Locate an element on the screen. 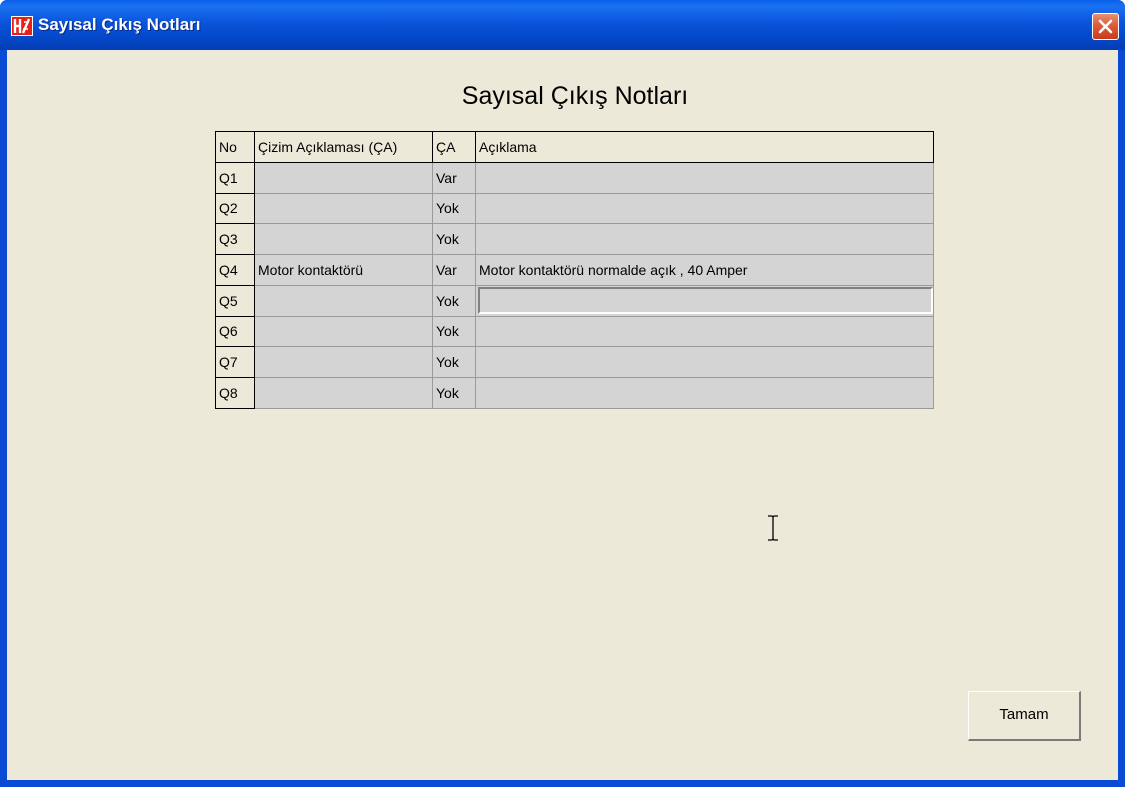 The height and width of the screenshot is (787, 1125). table-row: Q7 Yok is located at coordinates (574, 362).